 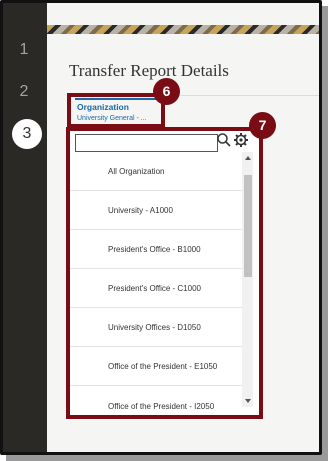 What do you see at coordinates (166, 91) in the screenshot?
I see `callout-badge-6: 6` at bounding box center [166, 91].